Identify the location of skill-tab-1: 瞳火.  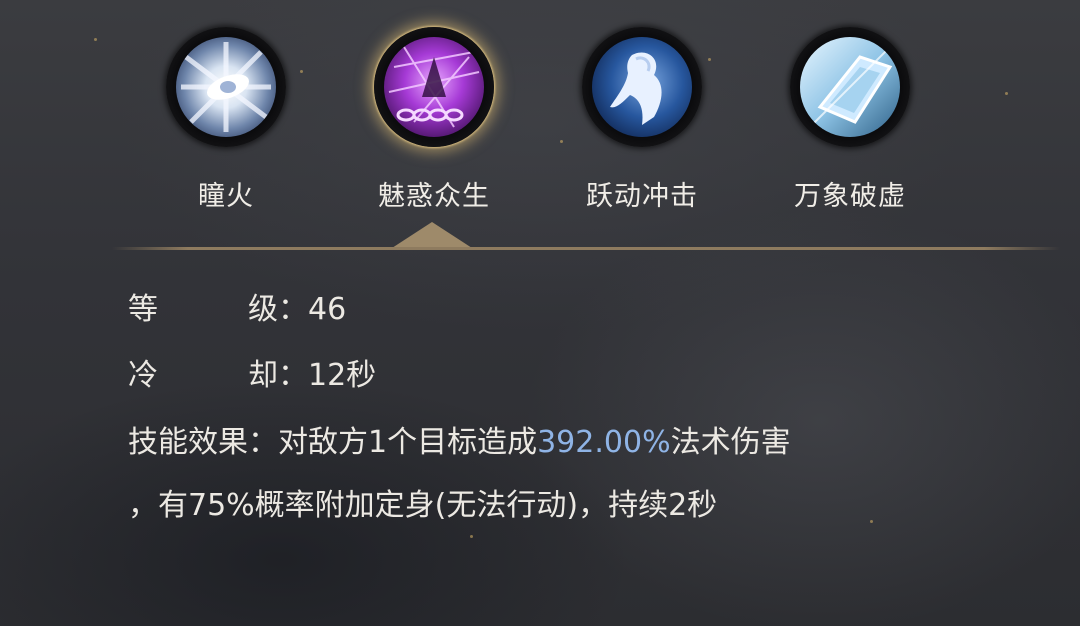
(226, 117).